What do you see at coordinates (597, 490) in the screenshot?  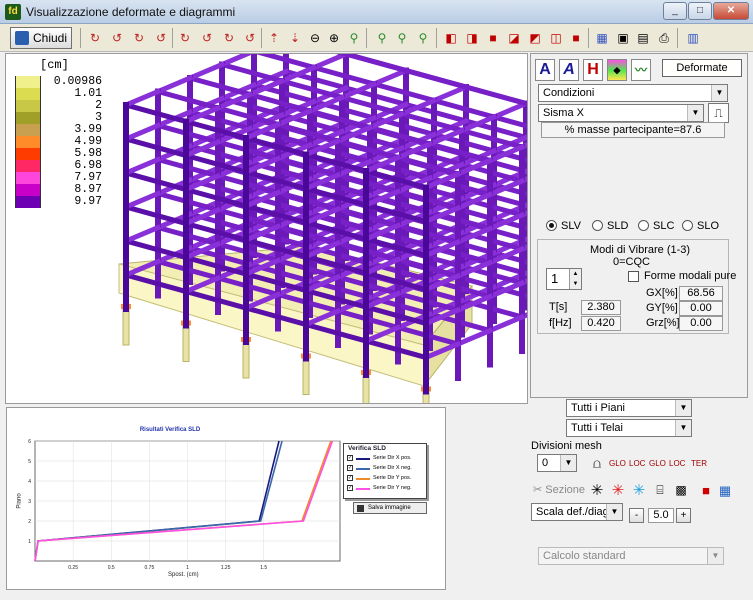 I see `cross-black-icon: ✳` at bounding box center [597, 490].